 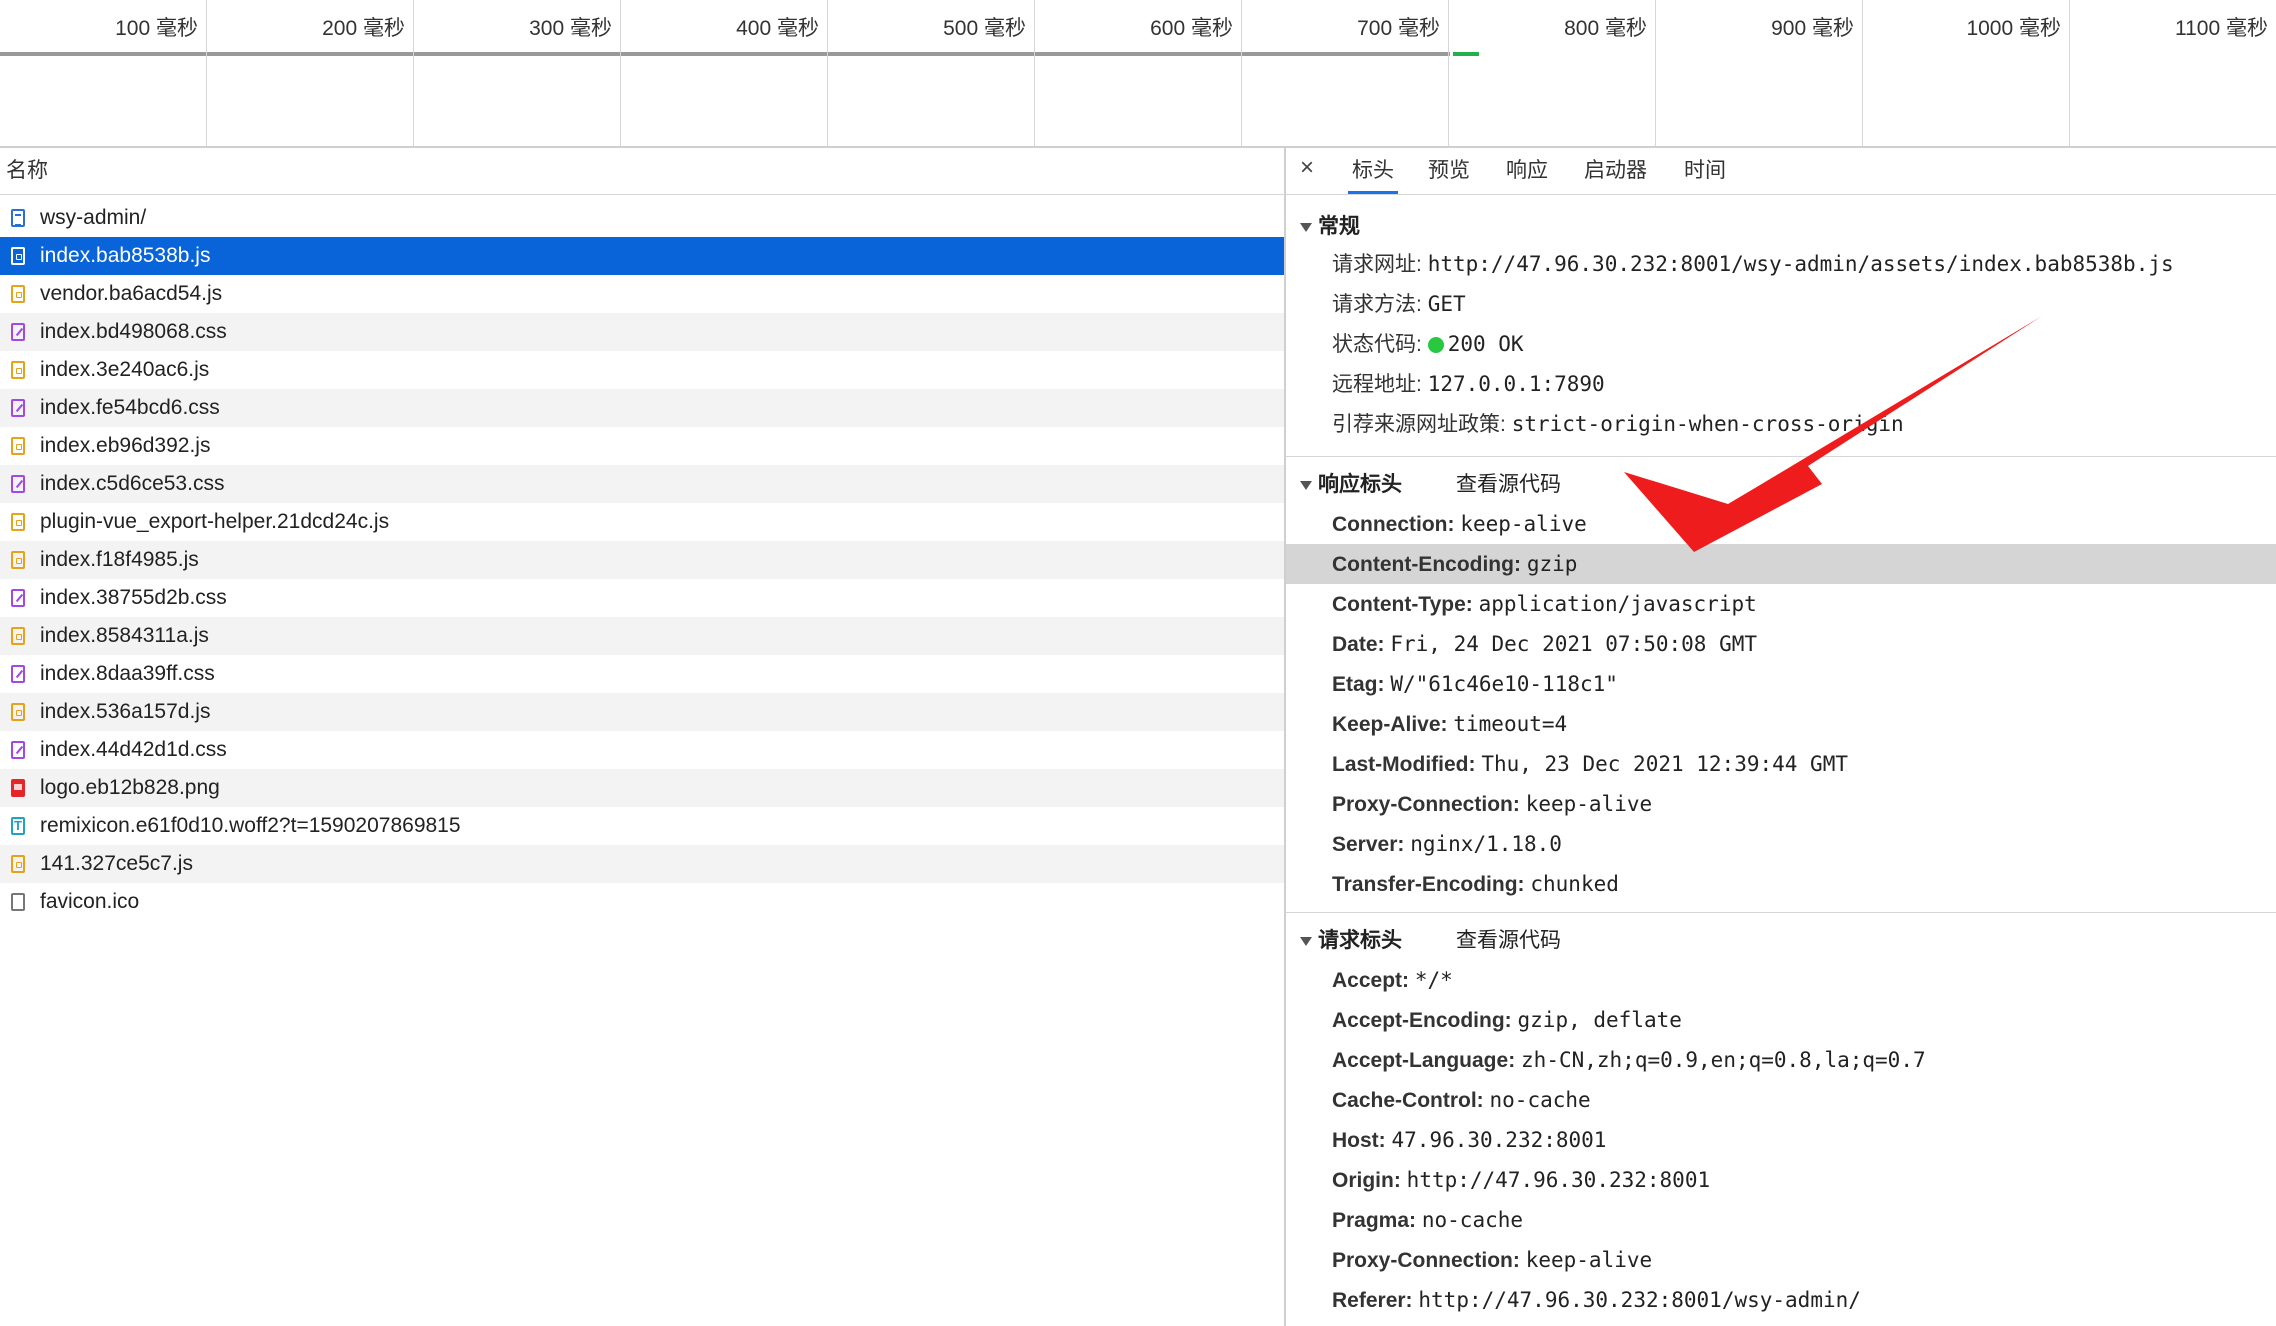 What do you see at coordinates (1574, 884) in the screenshot?
I see `header-value: chunked` at bounding box center [1574, 884].